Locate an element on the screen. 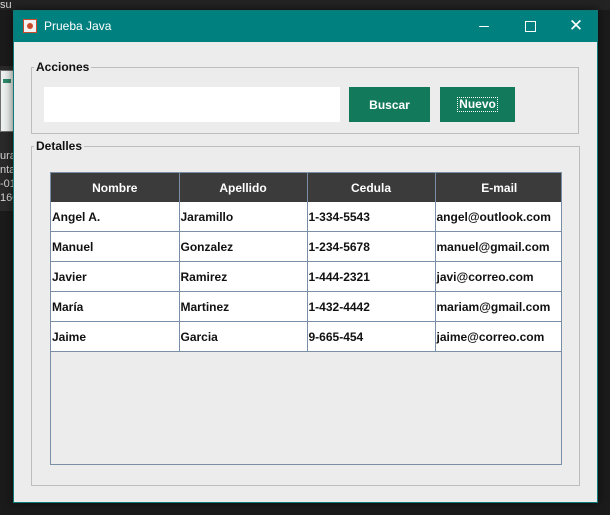 The height and width of the screenshot is (515, 610). cell-apellido: Garcia is located at coordinates (243, 336).